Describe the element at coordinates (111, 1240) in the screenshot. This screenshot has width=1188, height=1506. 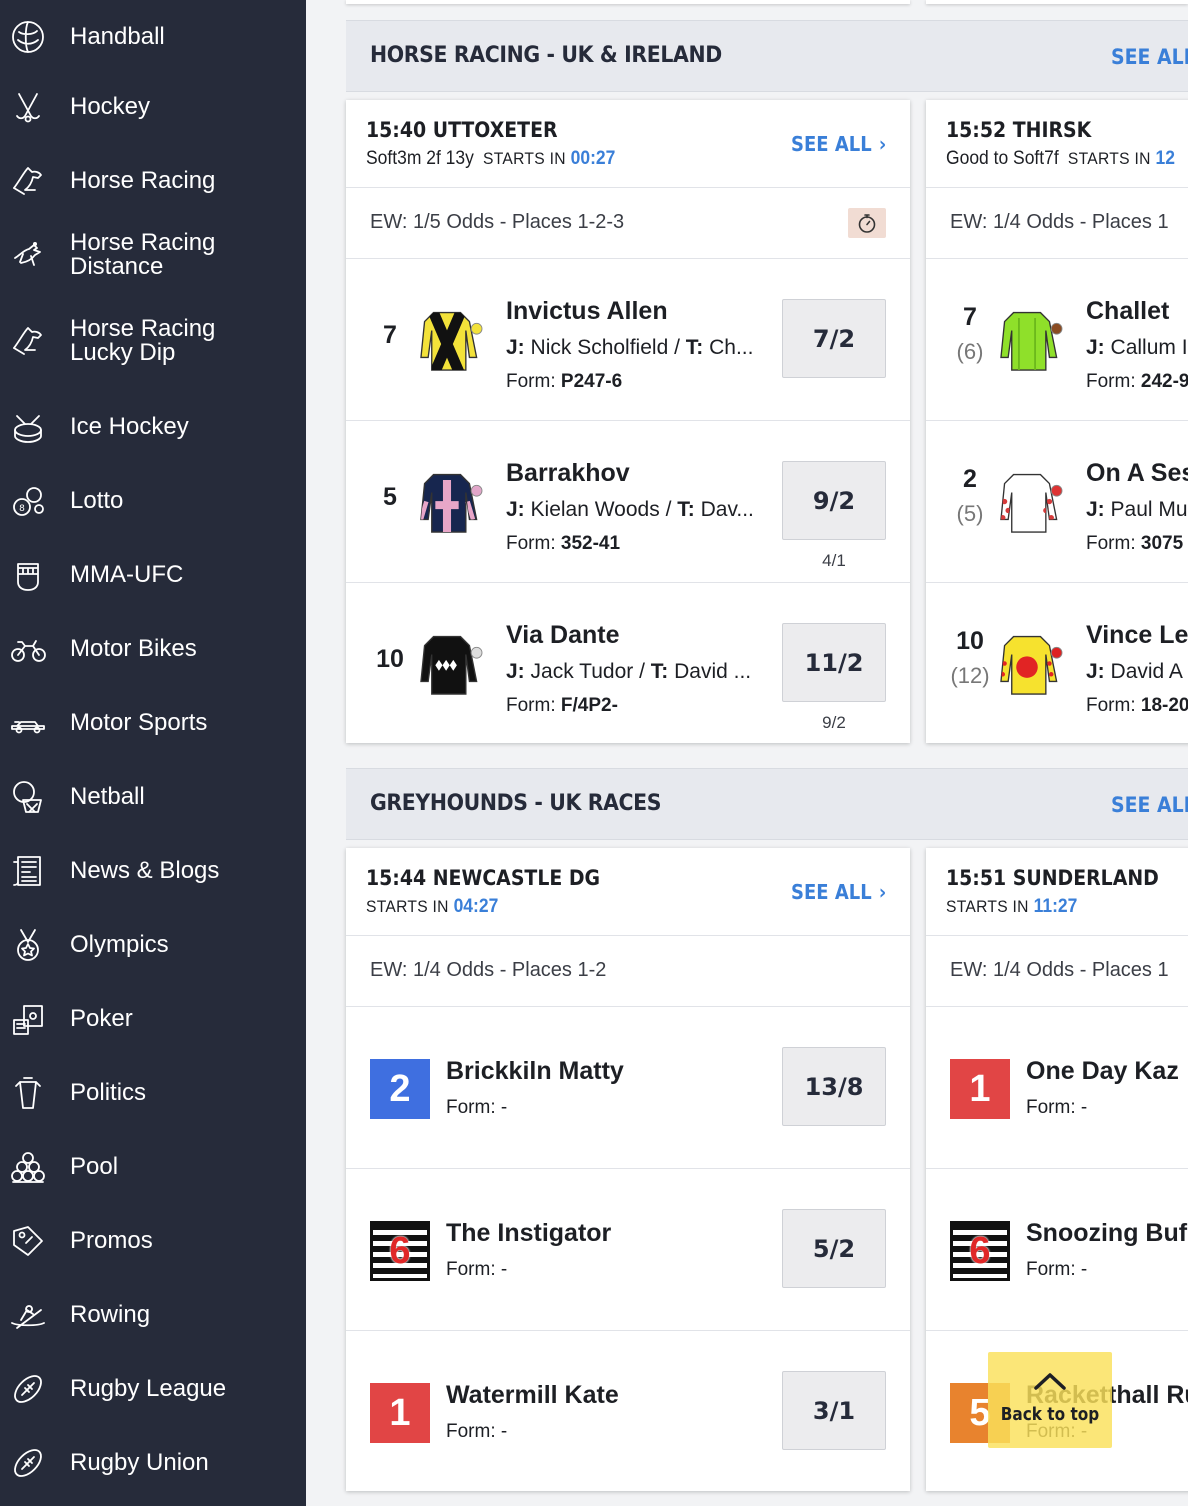
I see `sidebar-item-label: Promos` at that location.